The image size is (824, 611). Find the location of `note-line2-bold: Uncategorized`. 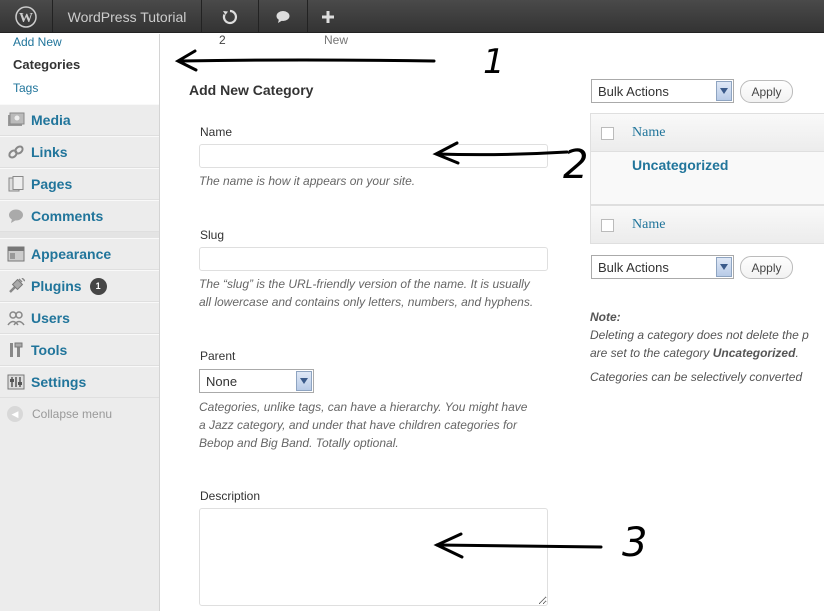

note-line2-bold: Uncategorized is located at coordinates (754, 353).